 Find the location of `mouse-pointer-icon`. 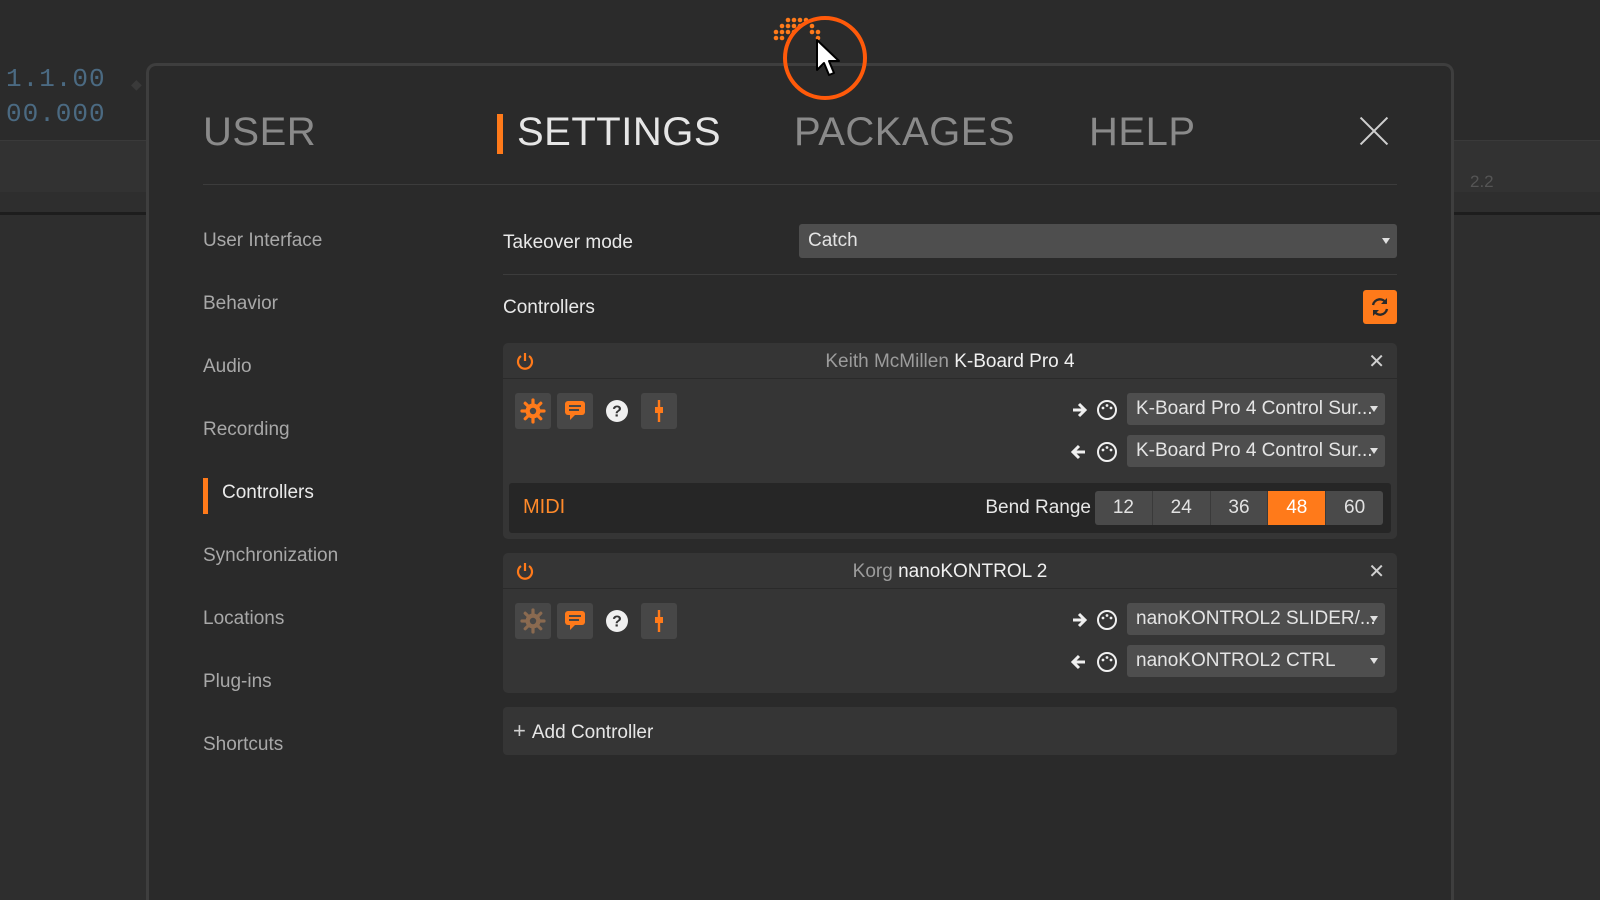

mouse-pointer-icon is located at coordinates (828, 57).